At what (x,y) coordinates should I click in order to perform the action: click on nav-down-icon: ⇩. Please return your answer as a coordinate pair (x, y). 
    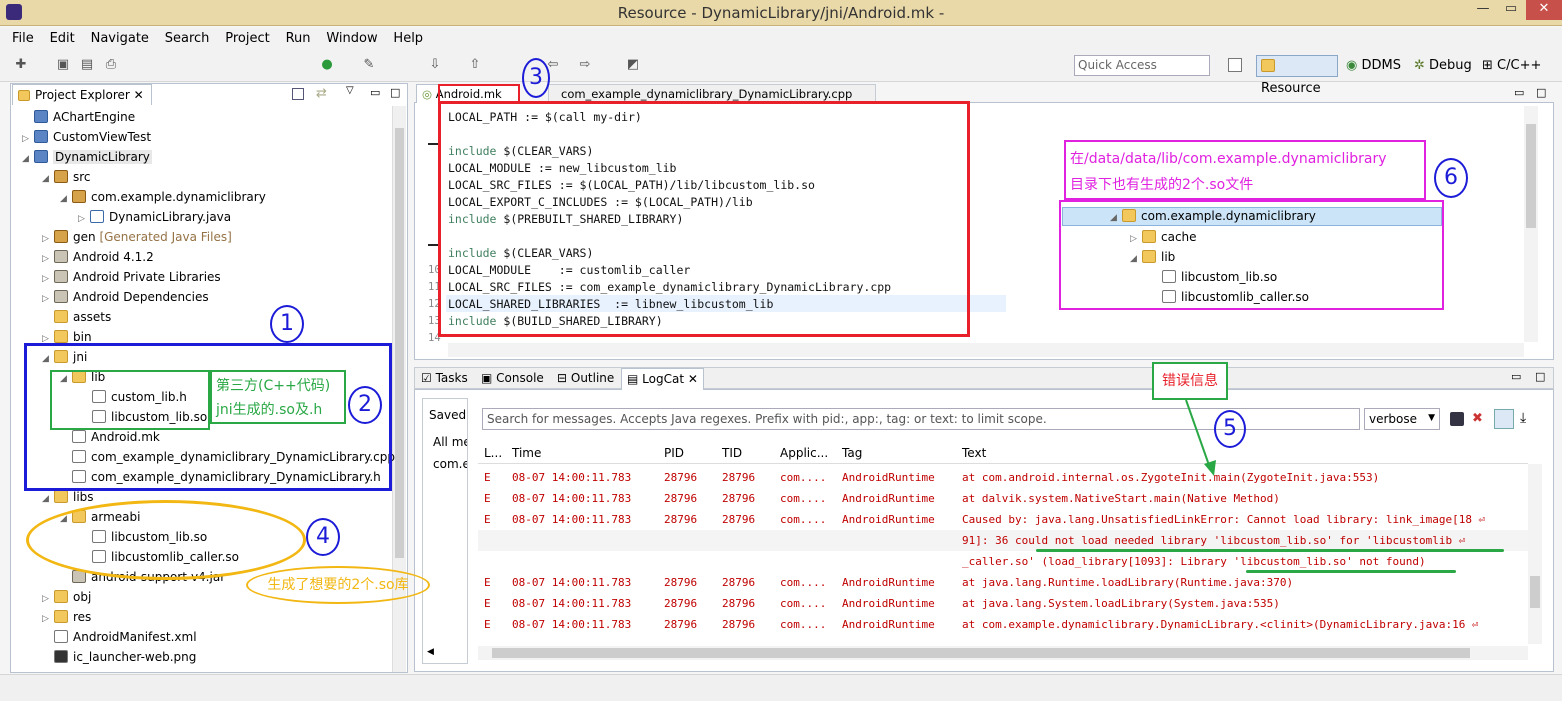
    Looking at the image, I should click on (435, 65).